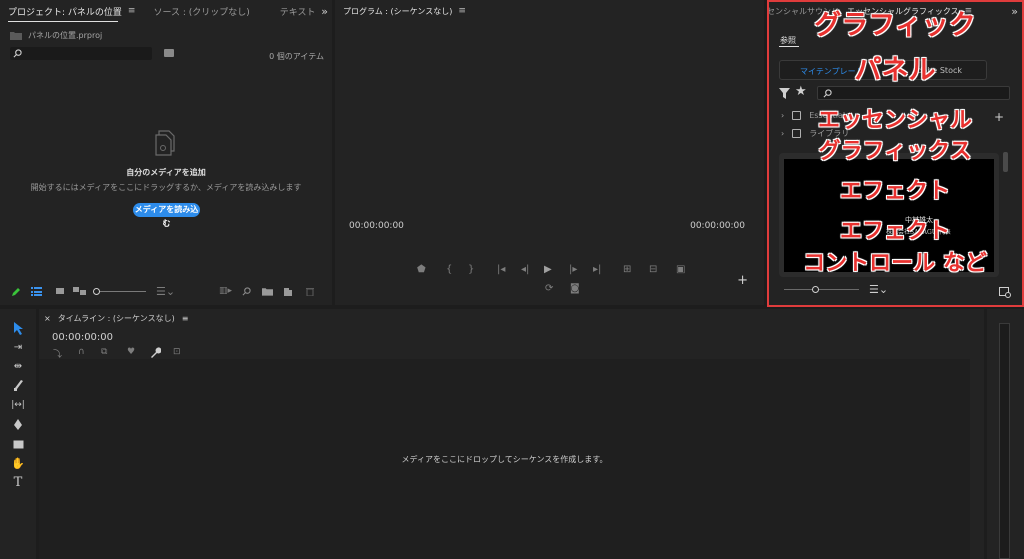 Image resolution: width=1024 pixels, height=559 pixels. Describe the element at coordinates (18, 424) in the screenshot. I see `pen-tool-icon` at that location.